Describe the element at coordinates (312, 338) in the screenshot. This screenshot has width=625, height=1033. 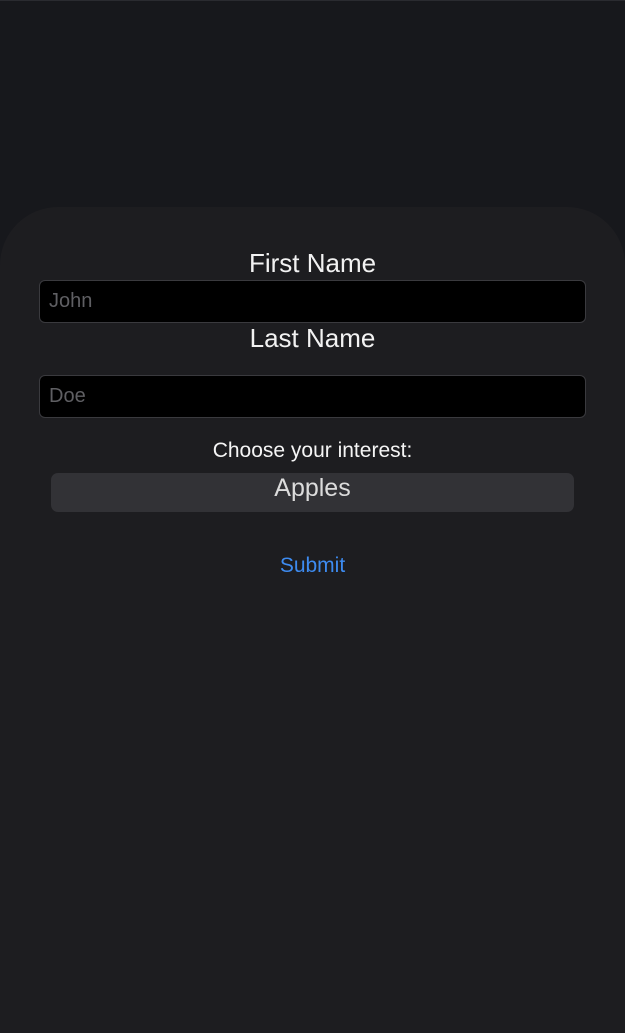
I see `last-name-label: Last Name` at that location.